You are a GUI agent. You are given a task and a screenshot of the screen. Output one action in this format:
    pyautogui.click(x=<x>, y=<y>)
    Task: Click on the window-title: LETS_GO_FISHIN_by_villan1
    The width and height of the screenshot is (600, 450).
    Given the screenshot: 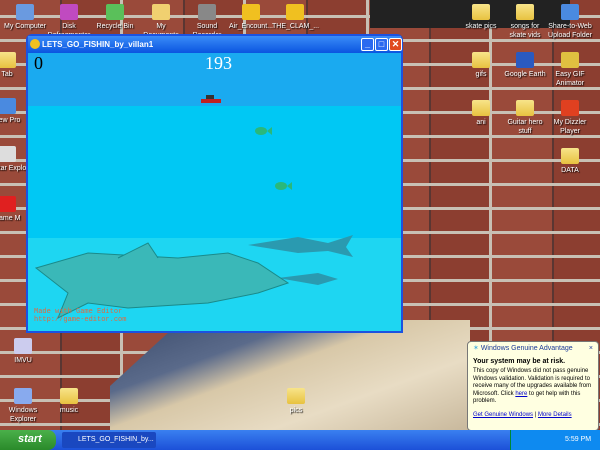 What is the action you would take?
    pyautogui.click(x=98, y=44)
    